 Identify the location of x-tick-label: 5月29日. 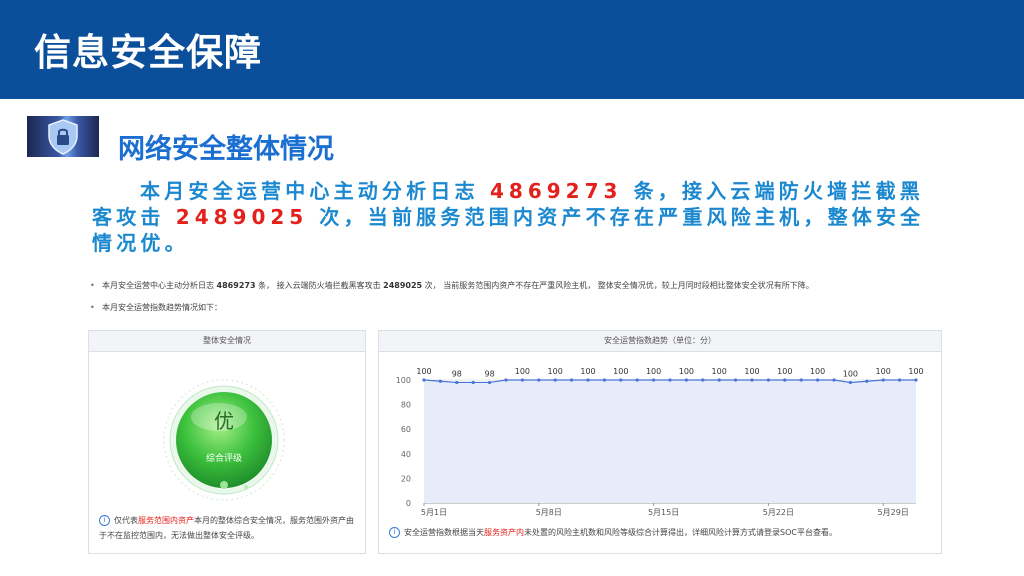
(893, 512).